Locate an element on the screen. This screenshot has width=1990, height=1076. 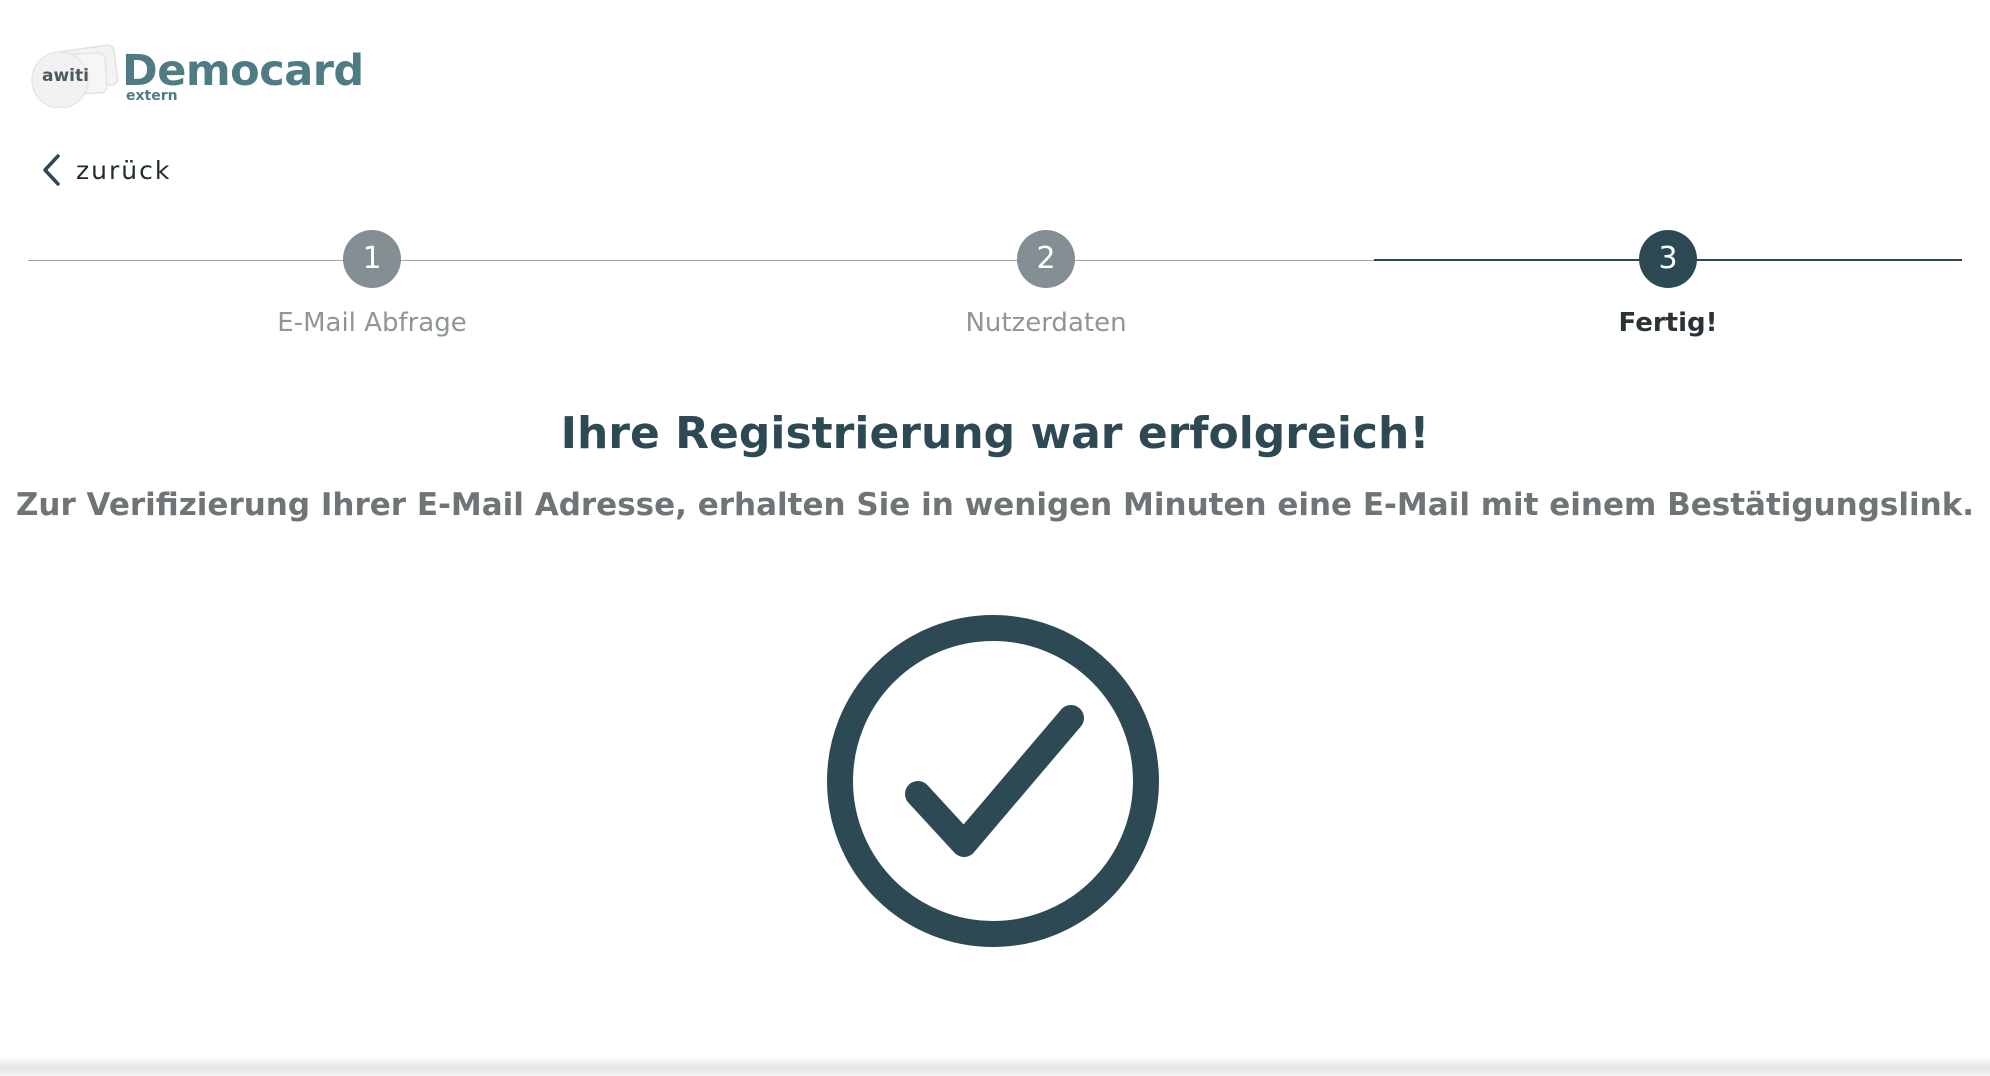
democard-logo: awiti Democard extern is located at coordinates (196, 76).